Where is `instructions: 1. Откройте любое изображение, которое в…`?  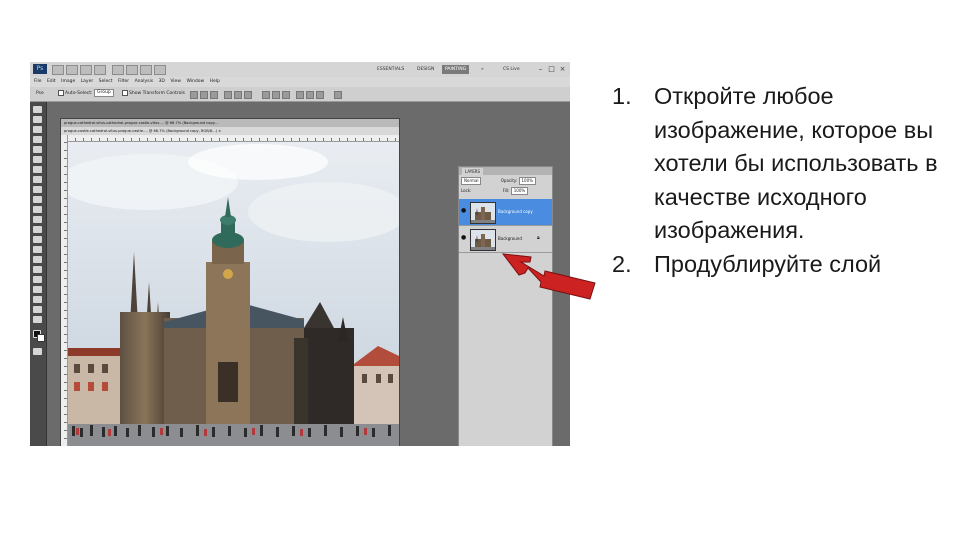 instructions: 1. Откройте любое изображение, которое в… is located at coordinates (777, 181).